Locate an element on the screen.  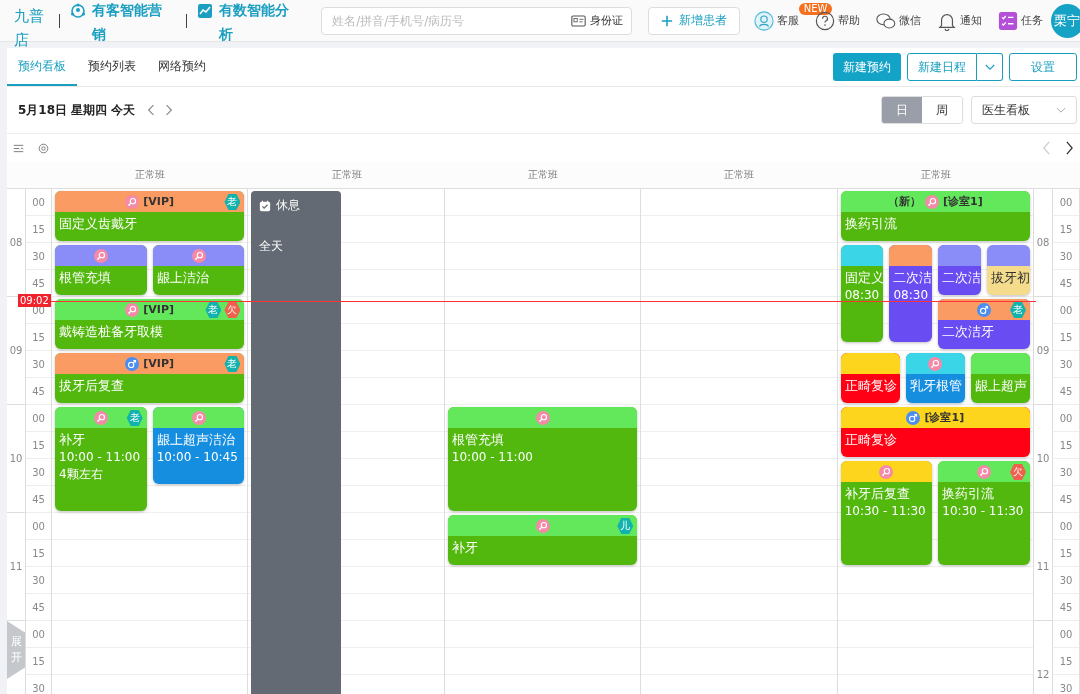
appointment-card: （新） [诊室1] 换药引流 is located at coordinates (935, 216).